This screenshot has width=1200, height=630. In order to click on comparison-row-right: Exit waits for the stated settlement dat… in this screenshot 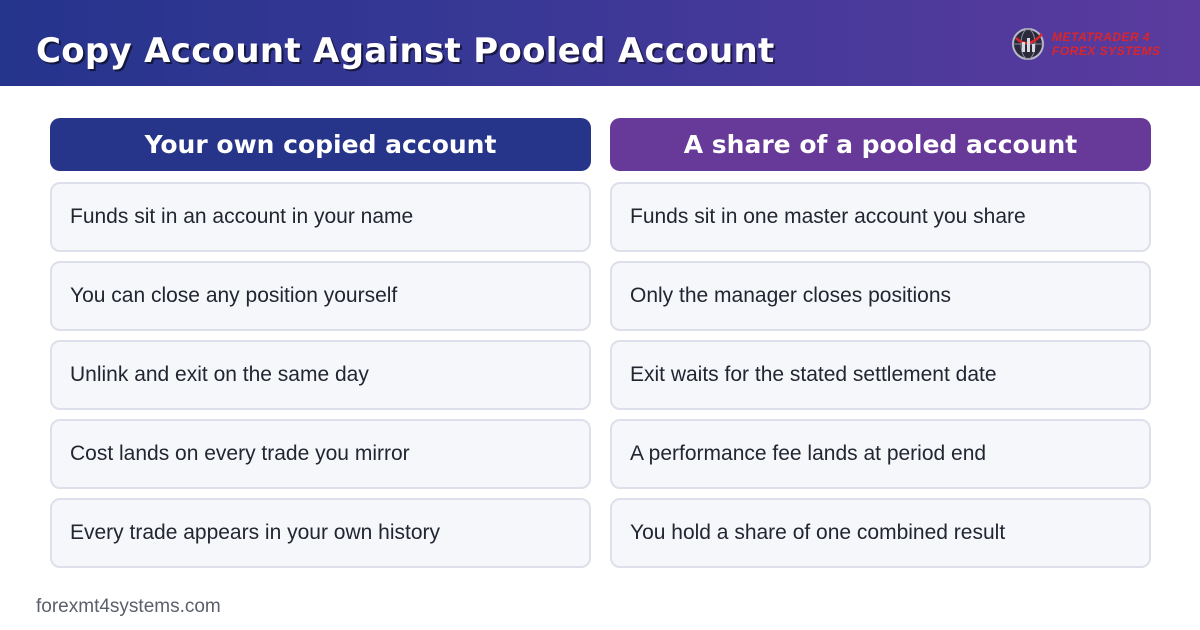, I will do `click(880, 375)`.